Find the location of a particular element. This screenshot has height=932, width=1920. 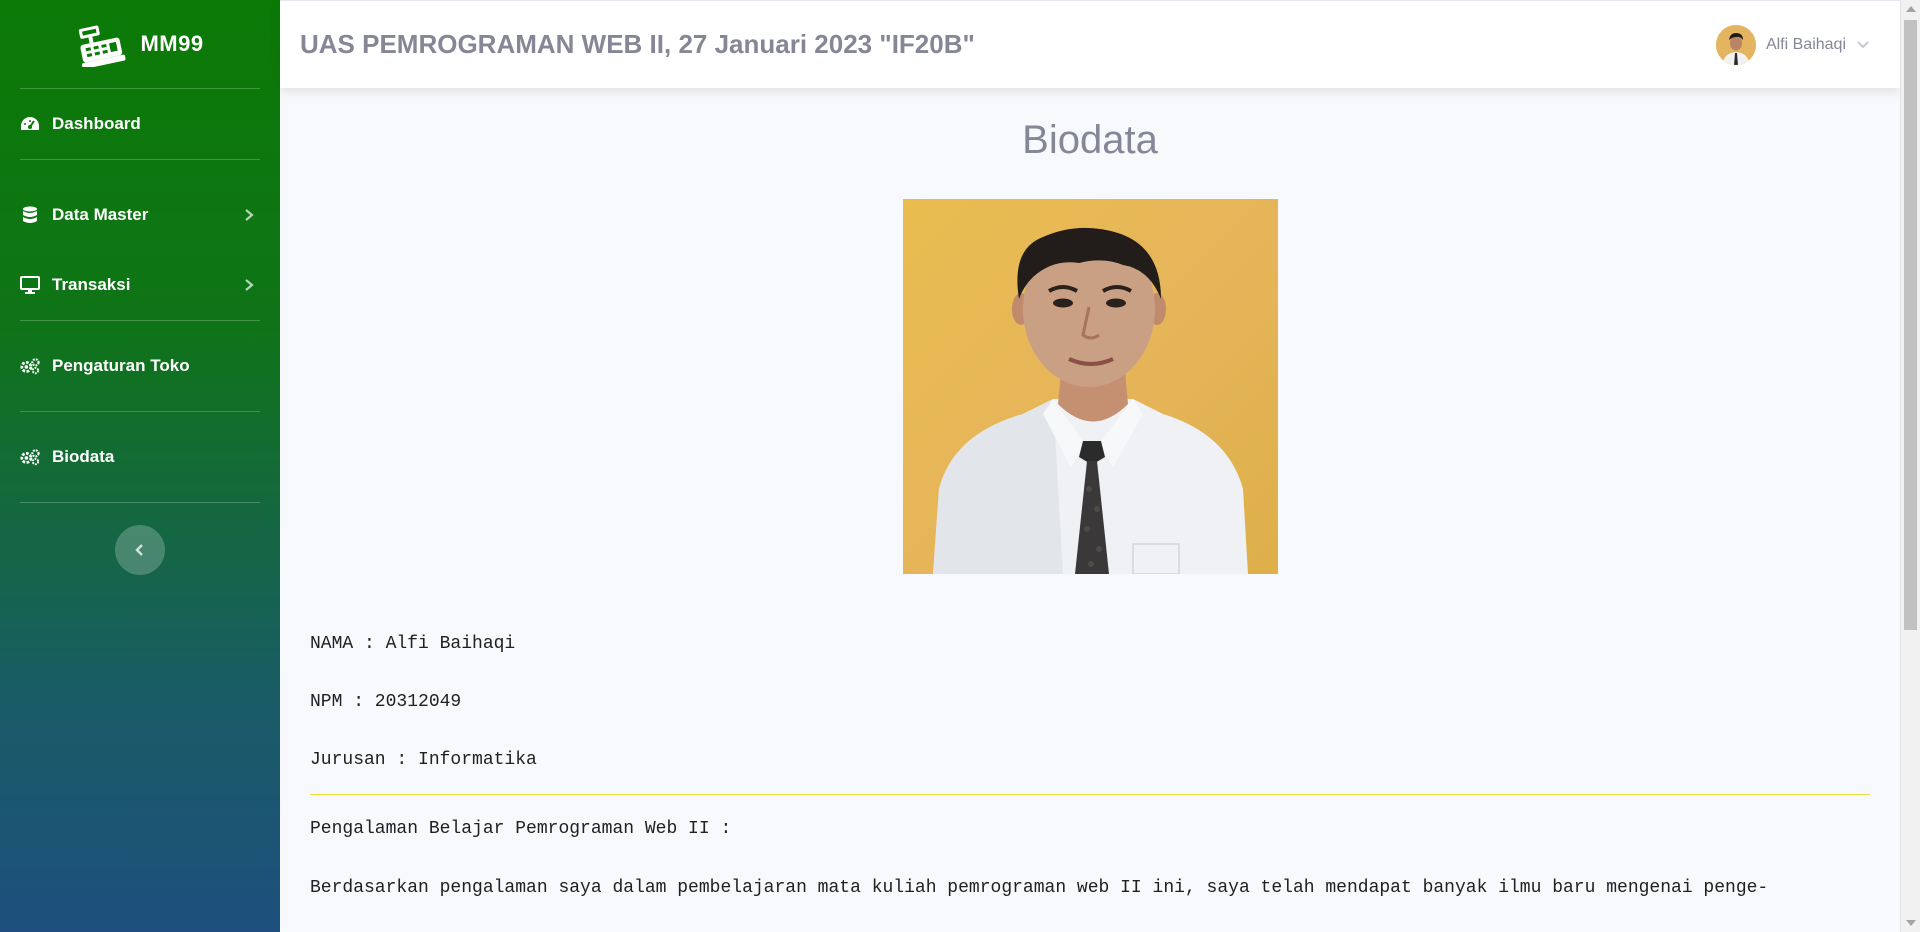

chevron-left-icon is located at coordinates (139, 550).